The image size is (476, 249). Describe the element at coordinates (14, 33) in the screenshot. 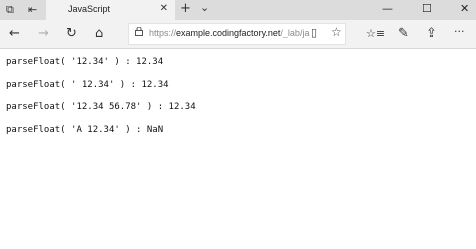

I see `back-icon: ←` at that location.